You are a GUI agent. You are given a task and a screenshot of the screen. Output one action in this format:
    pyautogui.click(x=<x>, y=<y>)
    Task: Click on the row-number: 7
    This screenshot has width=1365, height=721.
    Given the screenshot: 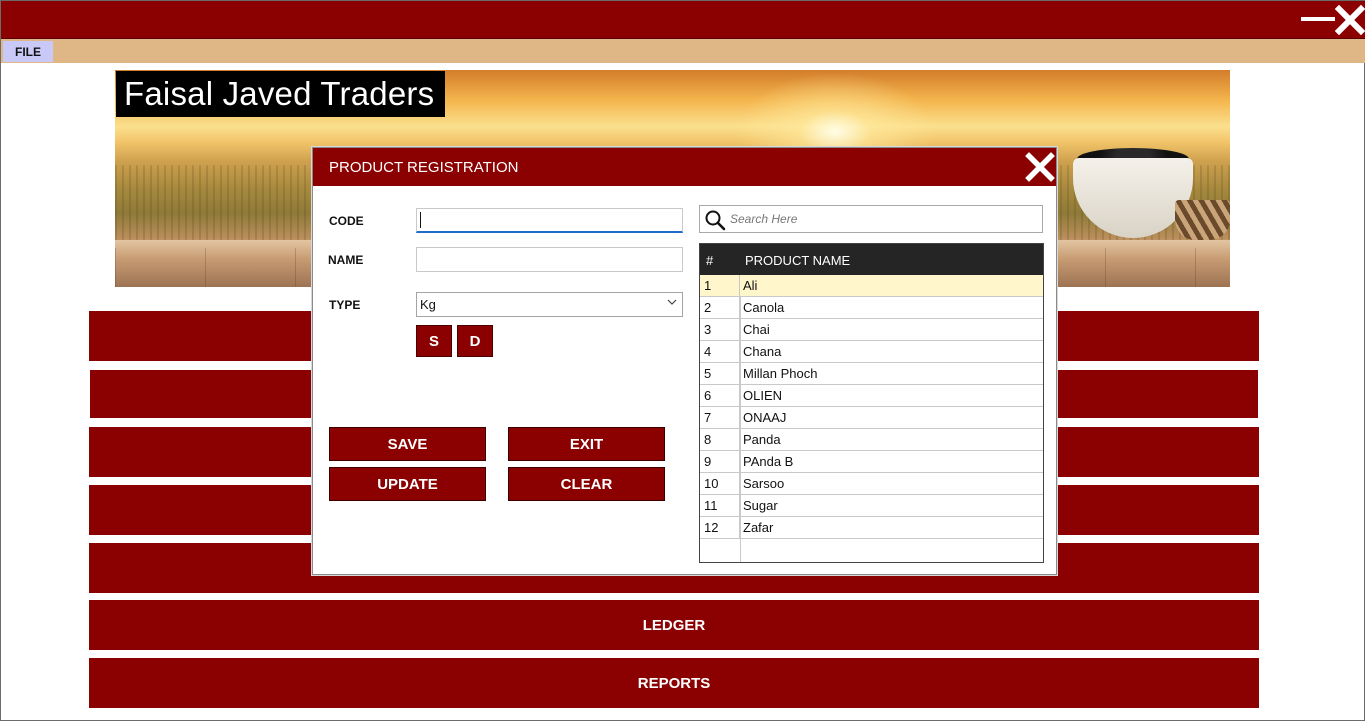 What is the action you would take?
    pyautogui.click(x=720, y=417)
    